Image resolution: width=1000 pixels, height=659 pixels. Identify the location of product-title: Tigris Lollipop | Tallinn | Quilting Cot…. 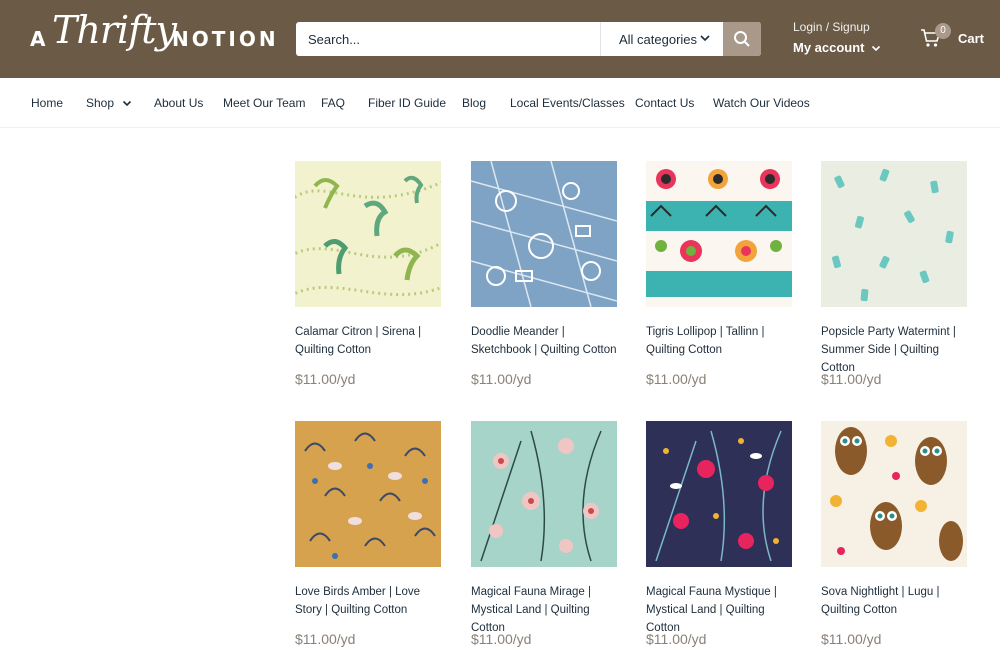
(719, 341).